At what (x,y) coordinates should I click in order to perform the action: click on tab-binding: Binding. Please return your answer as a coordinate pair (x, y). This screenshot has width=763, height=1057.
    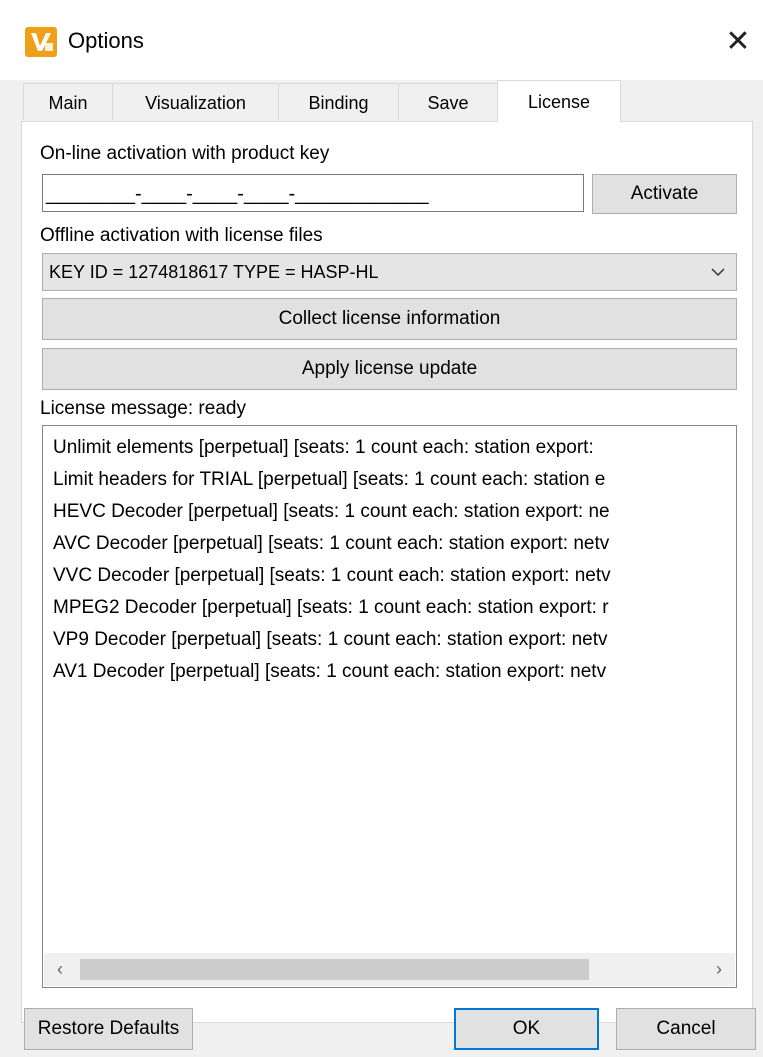
    Looking at the image, I should click on (338, 101).